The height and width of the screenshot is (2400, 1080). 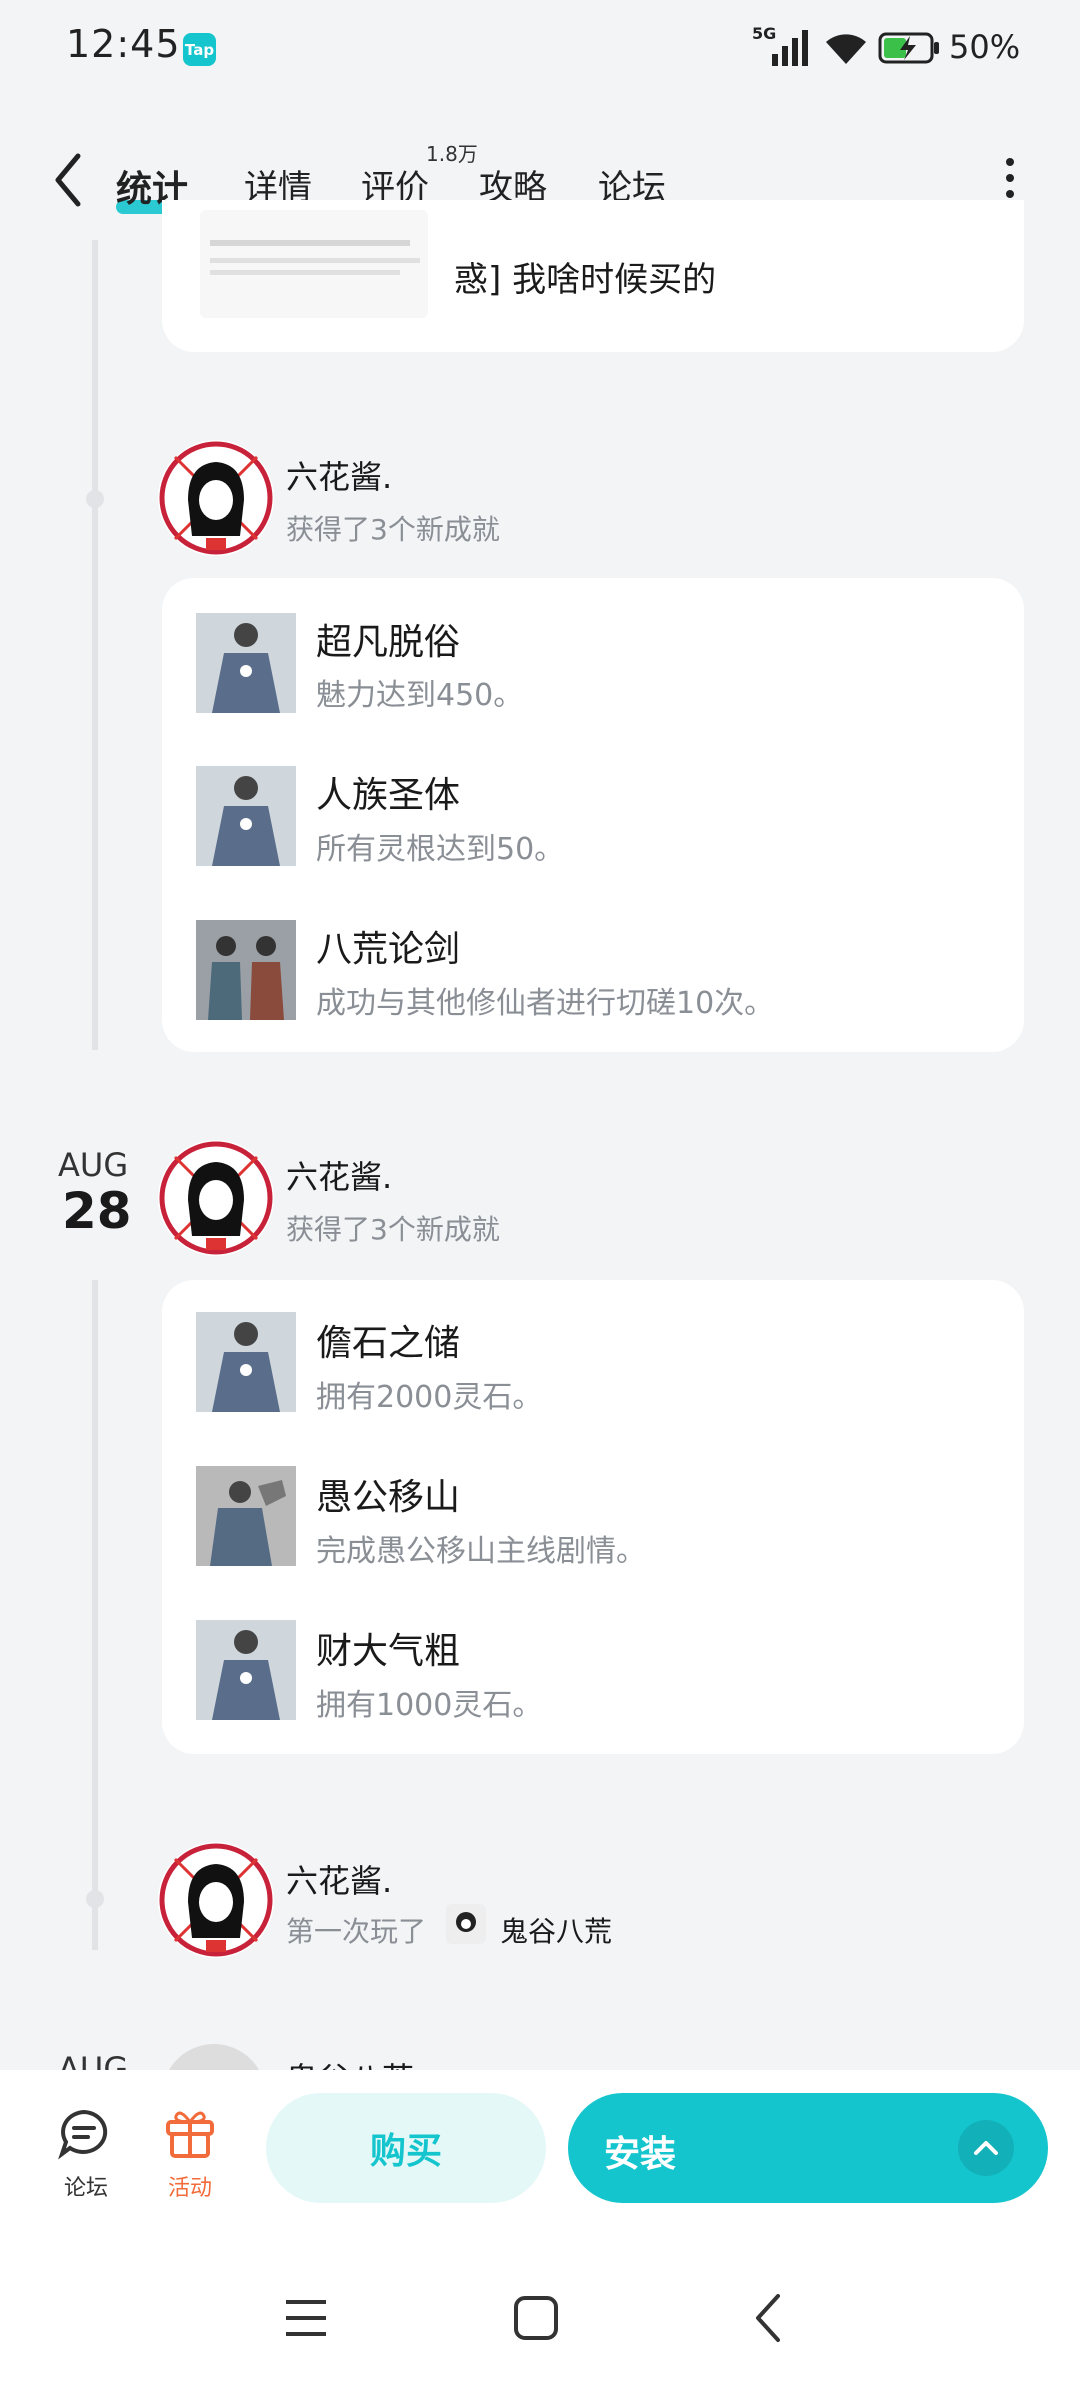 I want to click on achievement-desc: 魅力达到450。, so click(x=420, y=695).